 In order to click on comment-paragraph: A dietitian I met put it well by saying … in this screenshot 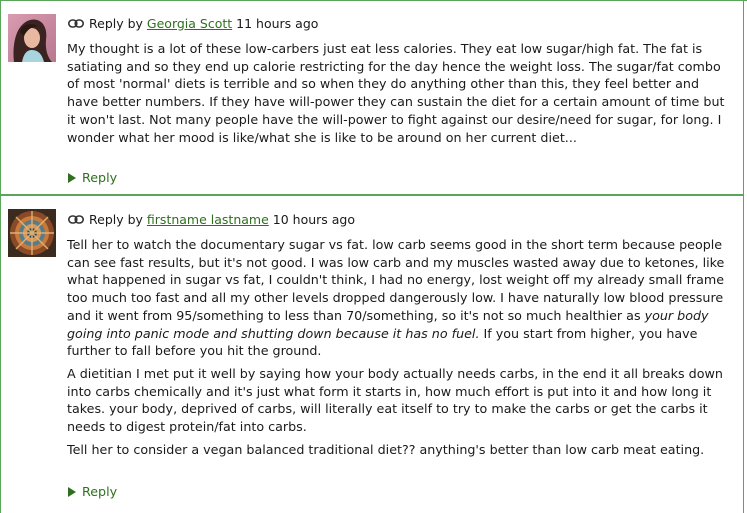, I will do `click(395, 400)`.